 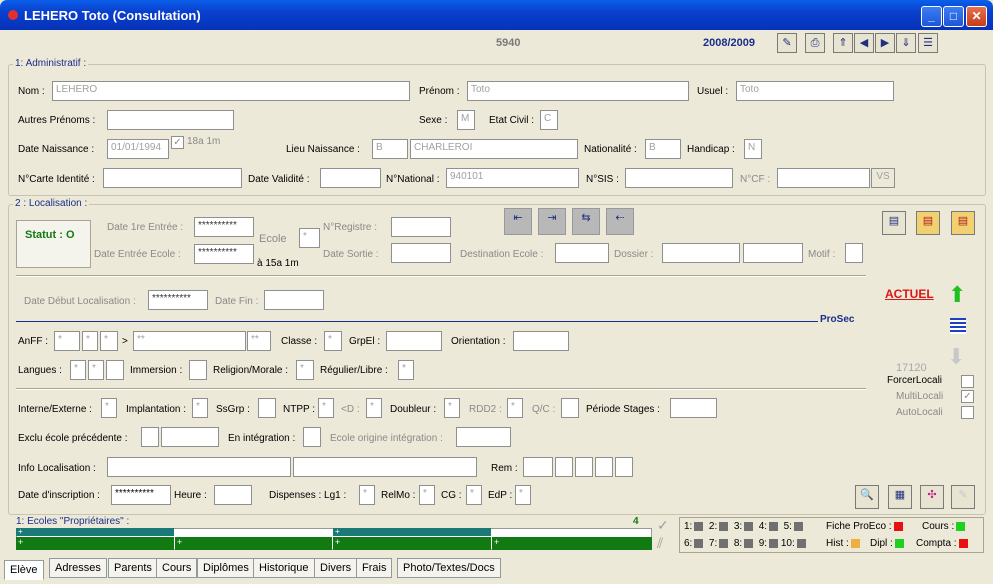 What do you see at coordinates (909, 294) in the screenshot?
I see `actuel-link: ACTUEL` at bounding box center [909, 294].